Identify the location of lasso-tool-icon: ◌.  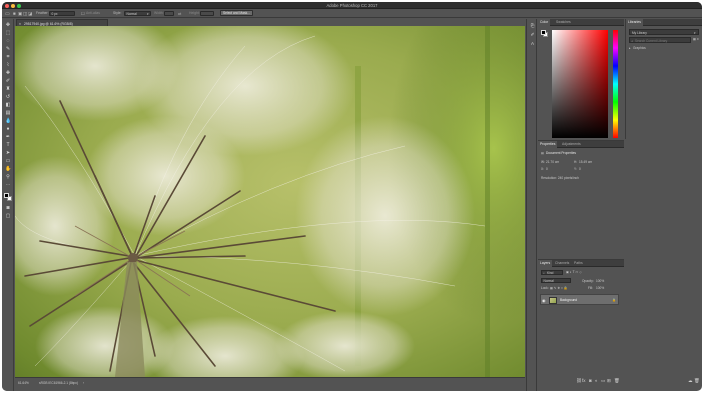
(8, 41).